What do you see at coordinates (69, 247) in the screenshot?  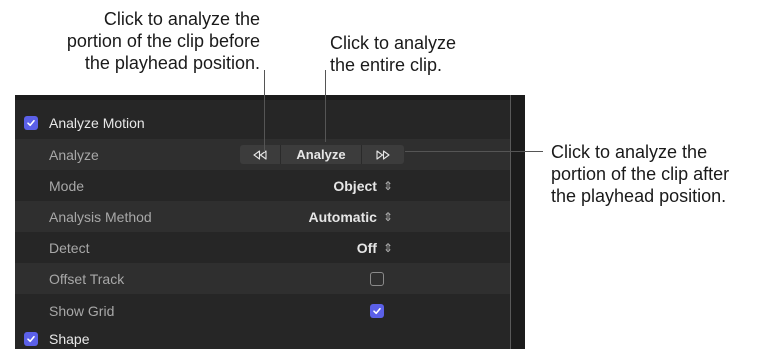 I see `detect-label: Detect` at bounding box center [69, 247].